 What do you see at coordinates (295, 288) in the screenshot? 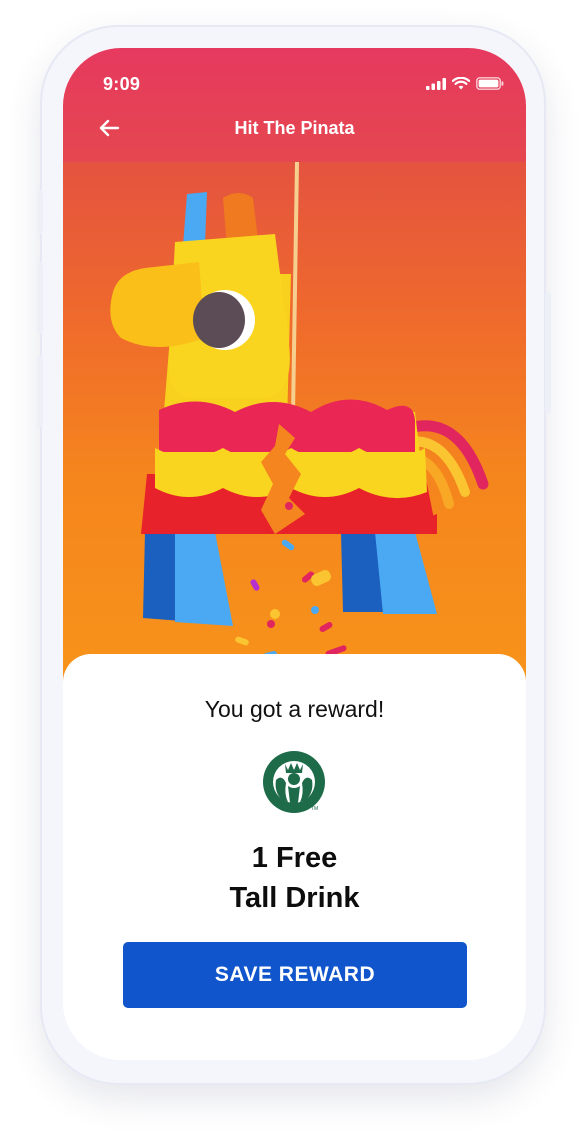
I see `pinata-string` at bounding box center [295, 288].